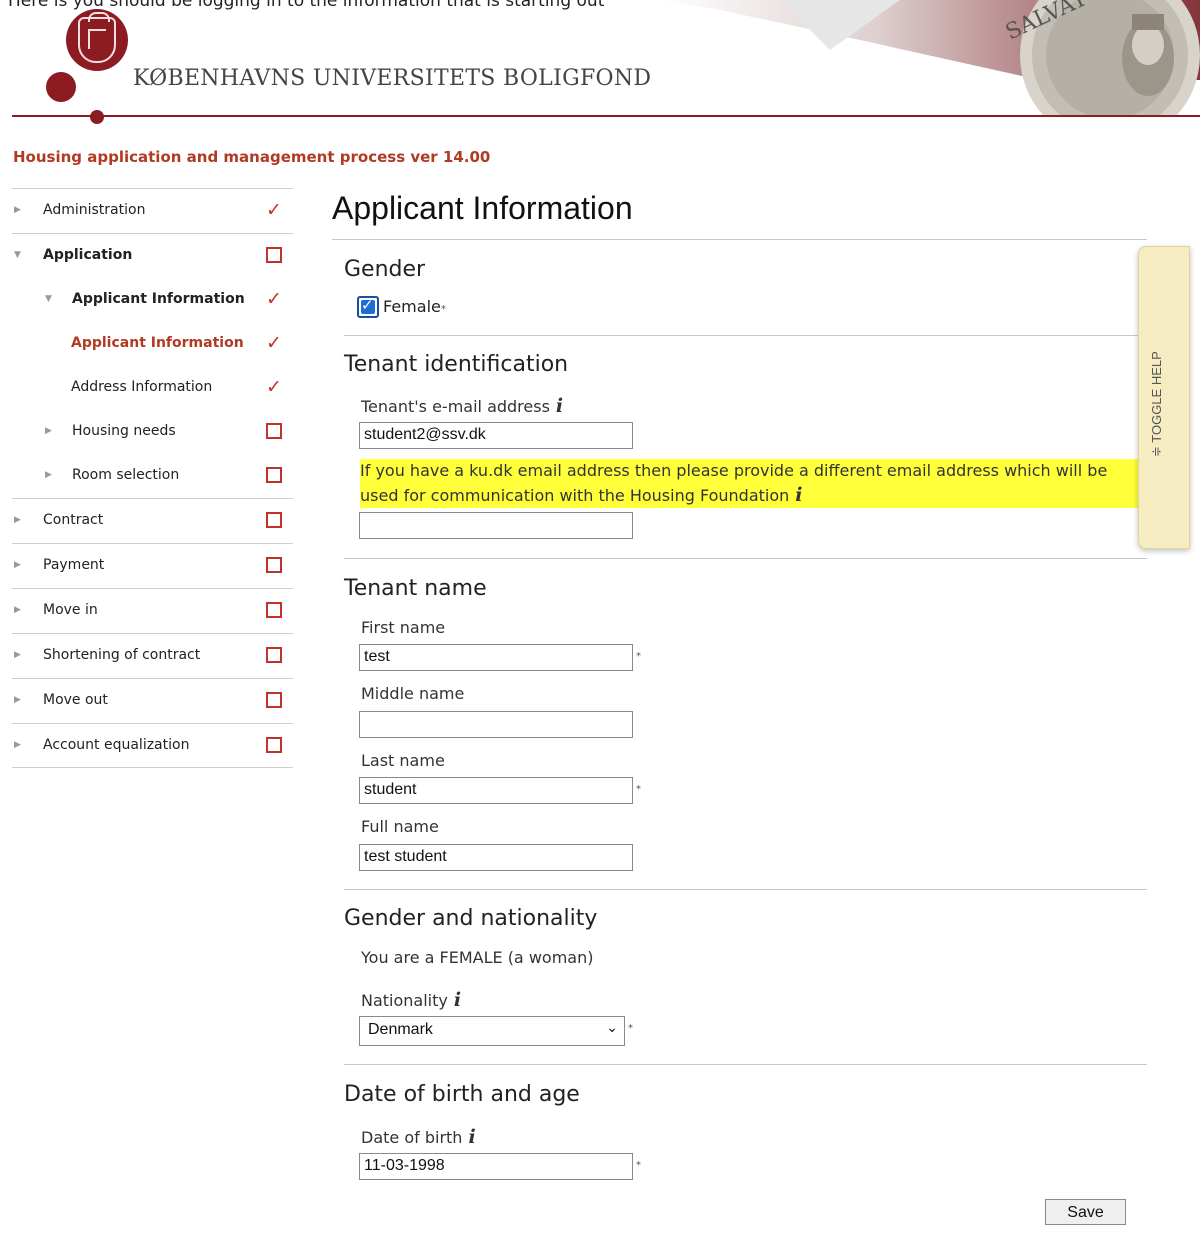  What do you see at coordinates (142, 387) in the screenshot?
I see `nav-label: Address Information` at bounding box center [142, 387].